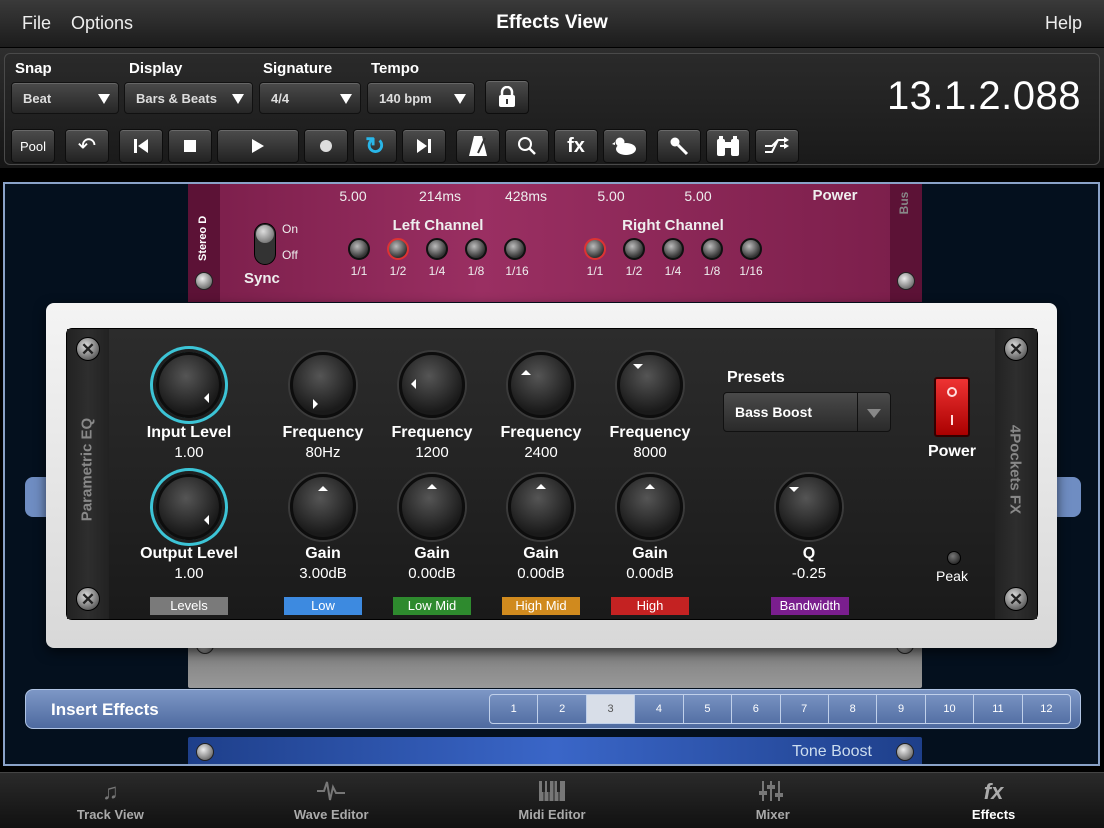 The height and width of the screenshot is (828, 1104). What do you see at coordinates (331, 800) in the screenshot?
I see `tab-wave-editor: Wave Editor` at bounding box center [331, 800].